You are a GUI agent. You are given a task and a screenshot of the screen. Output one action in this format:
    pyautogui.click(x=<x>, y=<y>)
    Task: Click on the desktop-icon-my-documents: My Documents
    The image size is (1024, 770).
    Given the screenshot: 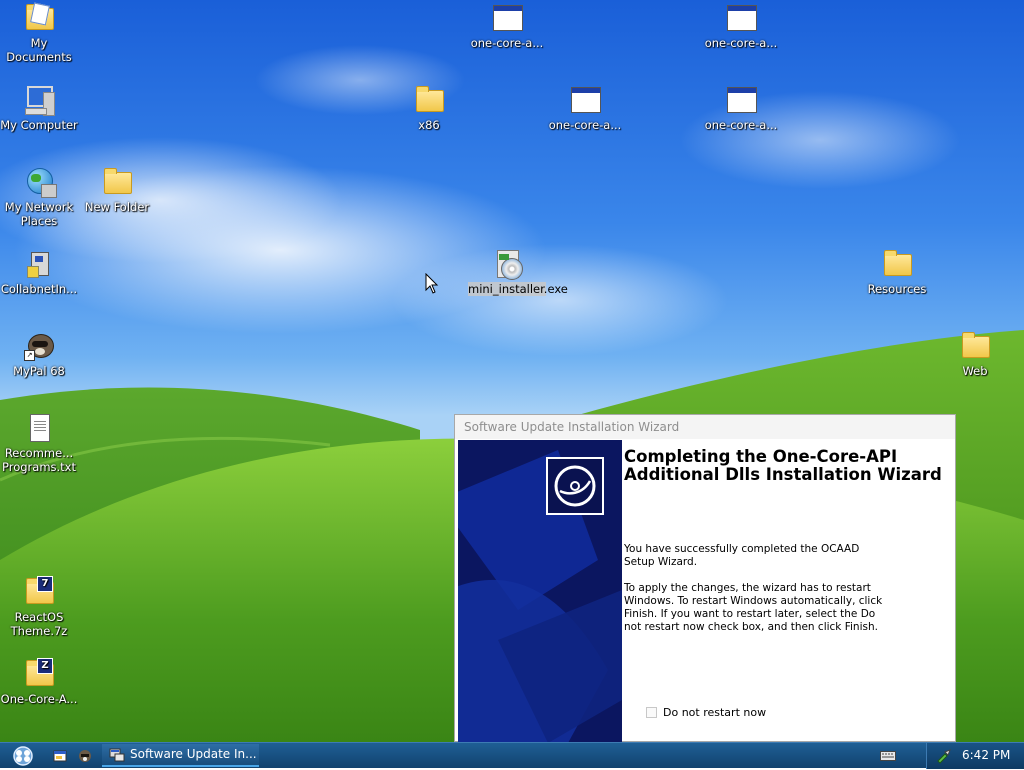 What is the action you would take?
    pyautogui.click(x=39, y=33)
    